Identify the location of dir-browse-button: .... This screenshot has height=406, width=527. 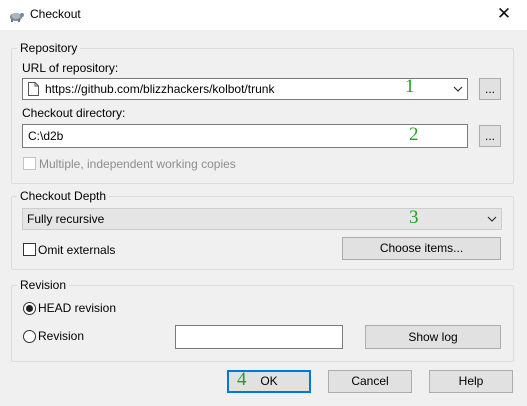
(490, 136).